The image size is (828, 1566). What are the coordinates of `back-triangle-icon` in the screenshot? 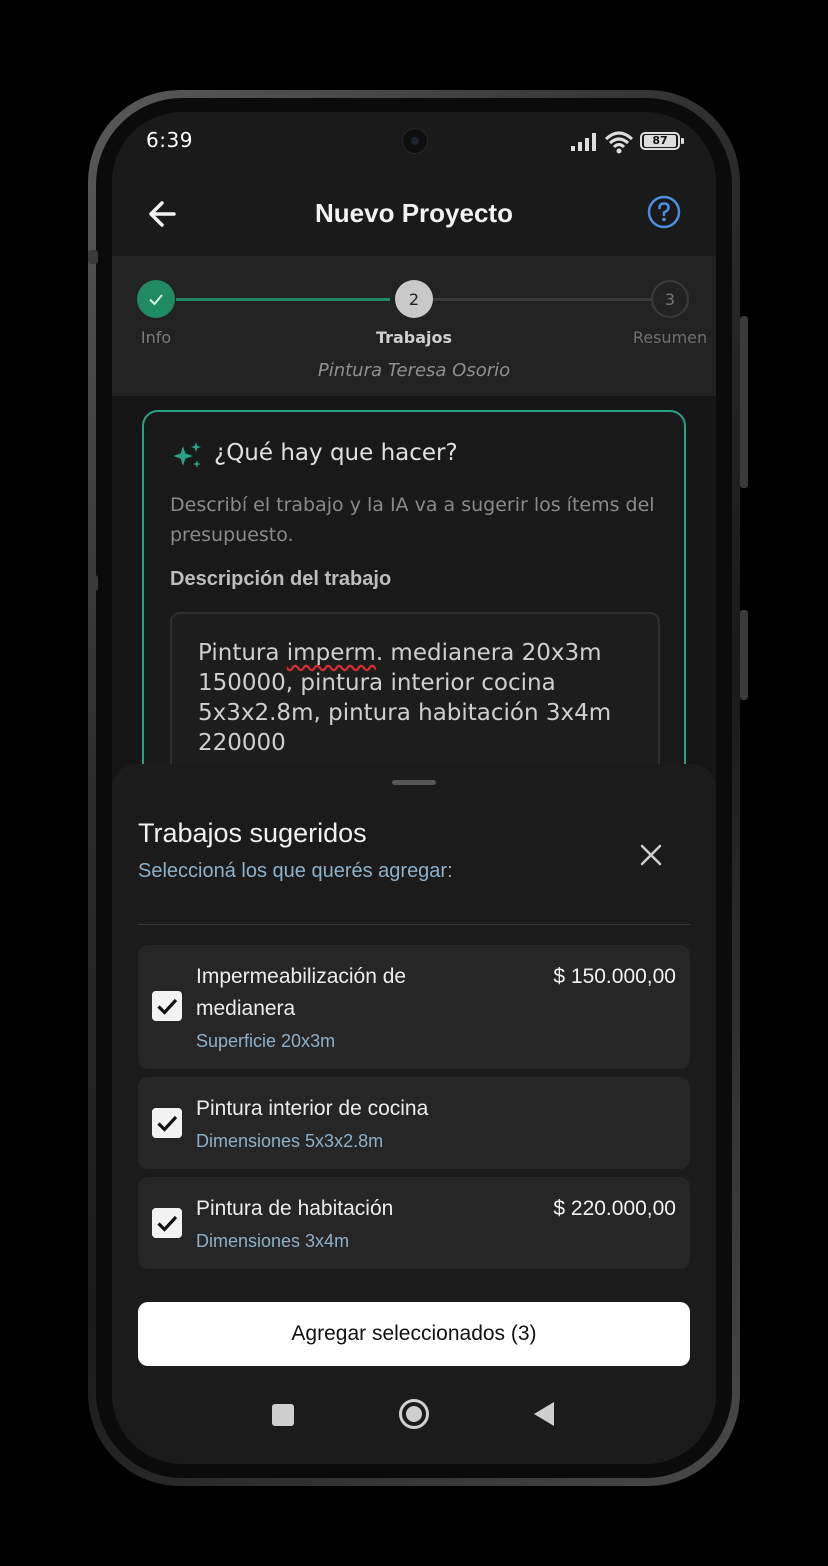 It's located at (544, 1414).